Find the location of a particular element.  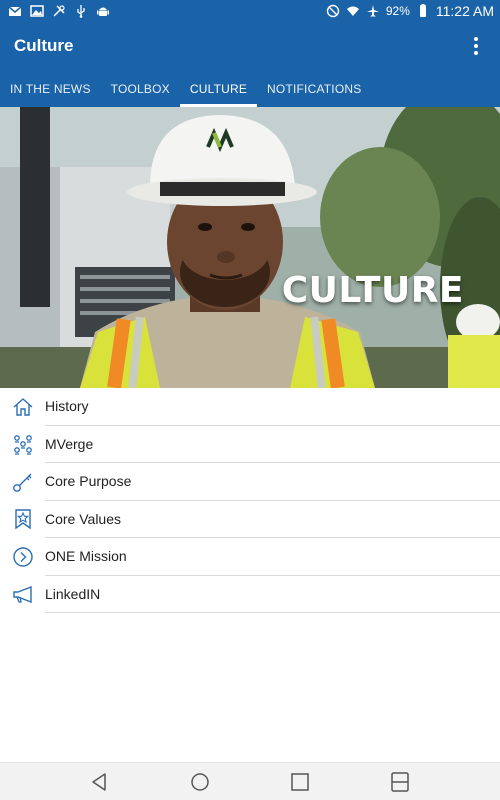

menu-item-core-values: Core Values is located at coordinates (250, 520).